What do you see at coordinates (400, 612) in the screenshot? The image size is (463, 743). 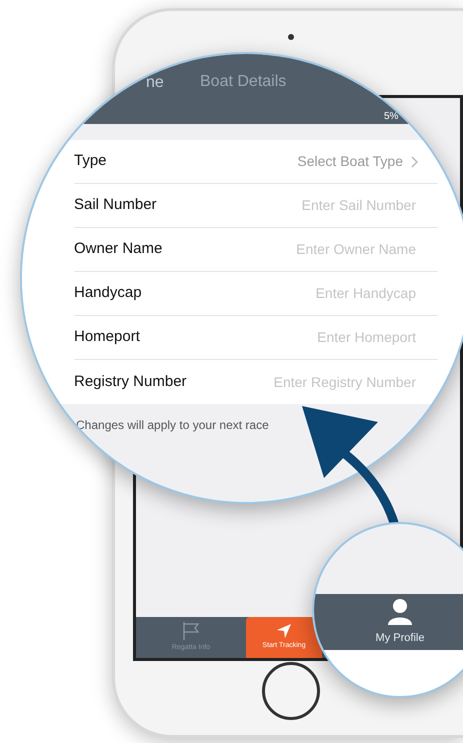 I see `person-icon` at bounding box center [400, 612].